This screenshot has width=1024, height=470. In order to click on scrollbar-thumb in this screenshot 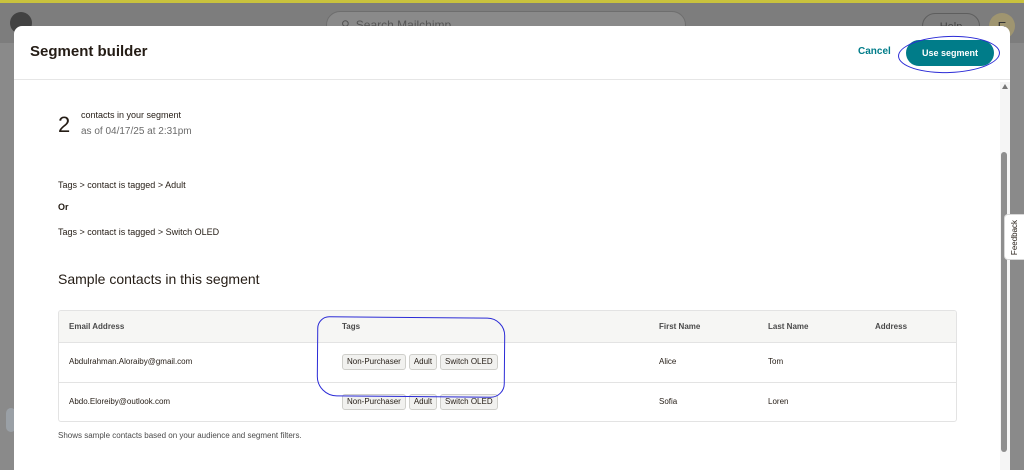, I will do `click(1004, 302)`.